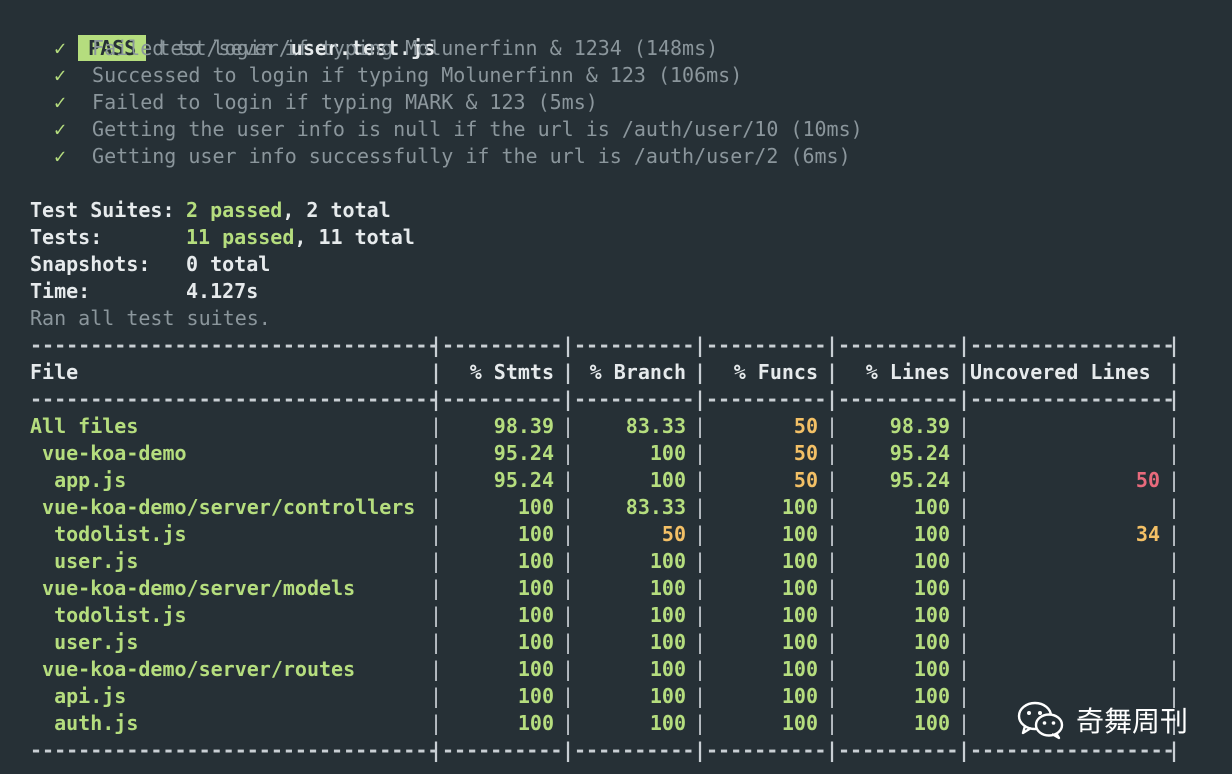  Describe the element at coordinates (193, 669) in the screenshot. I see `file-name: vue-koa-demo/server/routes` at that location.